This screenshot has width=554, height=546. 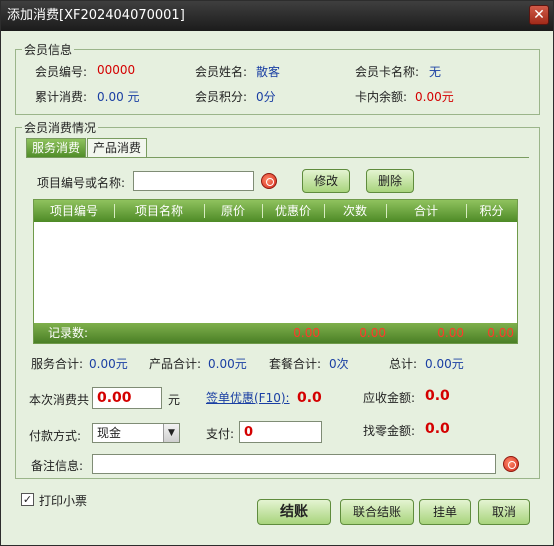 I want to click on col-discount-price: 优惠价, so click(x=293, y=211).